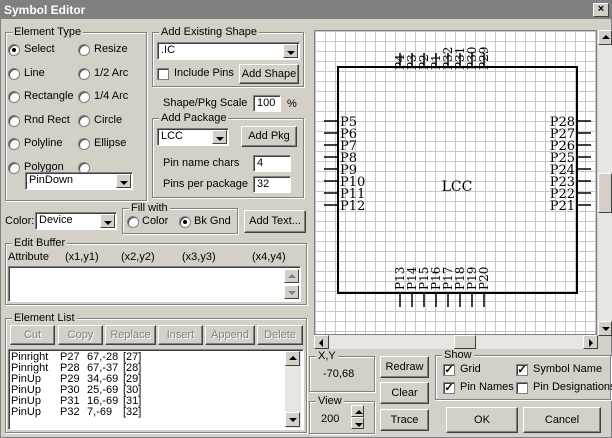 Image resolution: width=612 pixels, height=438 pixels. Describe the element at coordinates (291, 292) in the screenshot. I see `edit-buffer-scroll-down` at that location.